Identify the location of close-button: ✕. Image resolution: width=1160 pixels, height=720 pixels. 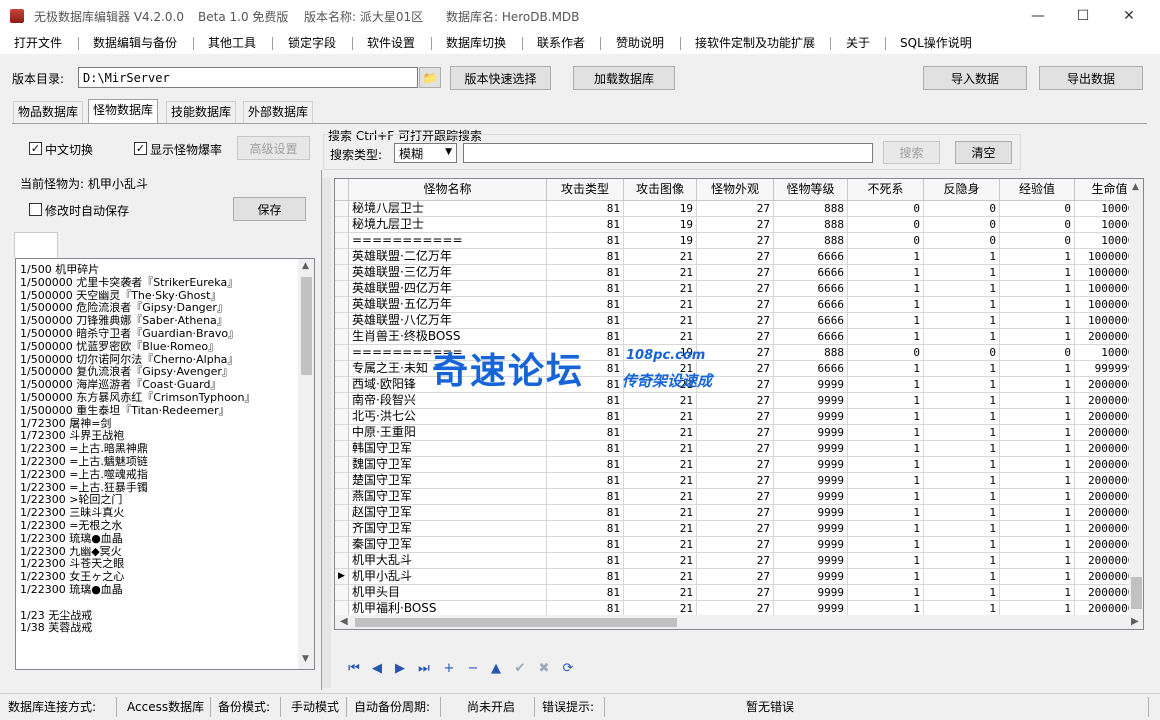
(1129, 16).